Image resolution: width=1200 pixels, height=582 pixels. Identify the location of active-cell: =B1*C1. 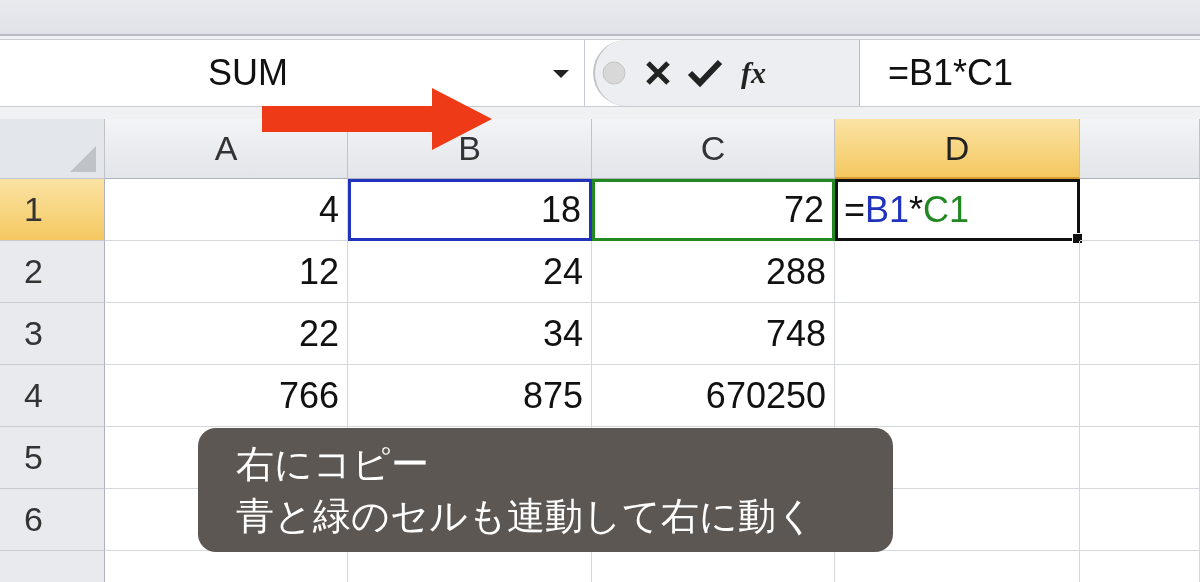
(957, 210).